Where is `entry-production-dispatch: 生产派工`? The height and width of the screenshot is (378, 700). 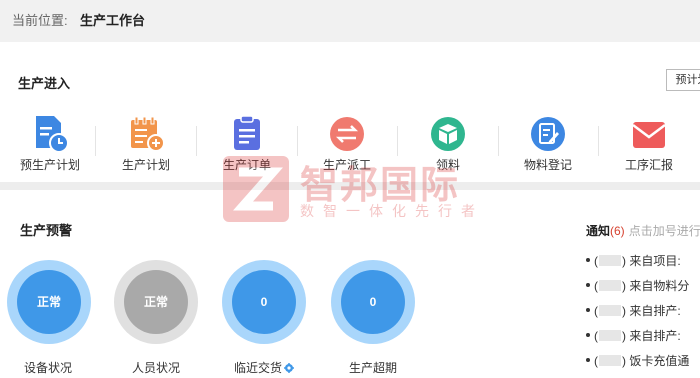
entry-production-dispatch: 生产派工 is located at coordinates (347, 145).